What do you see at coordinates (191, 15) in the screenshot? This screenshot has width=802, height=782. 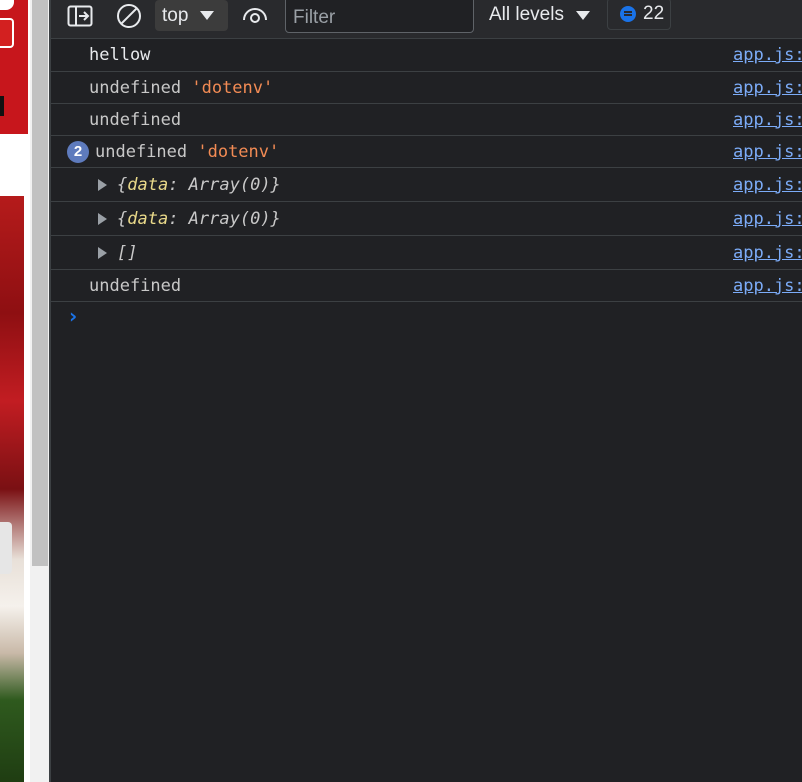 I see `context-selector: top` at bounding box center [191, 15].